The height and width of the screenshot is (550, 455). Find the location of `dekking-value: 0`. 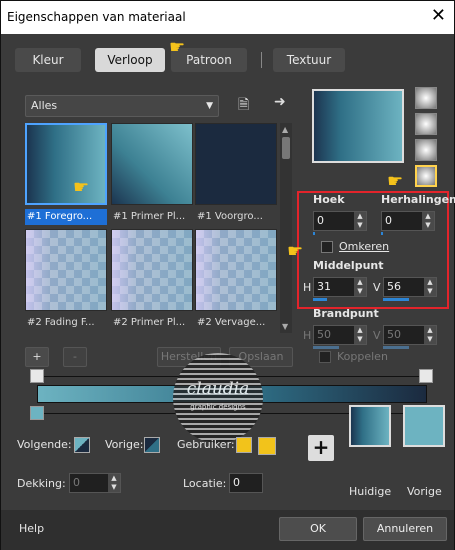

dekking-value: 0 is located at coordinates (76, 482).